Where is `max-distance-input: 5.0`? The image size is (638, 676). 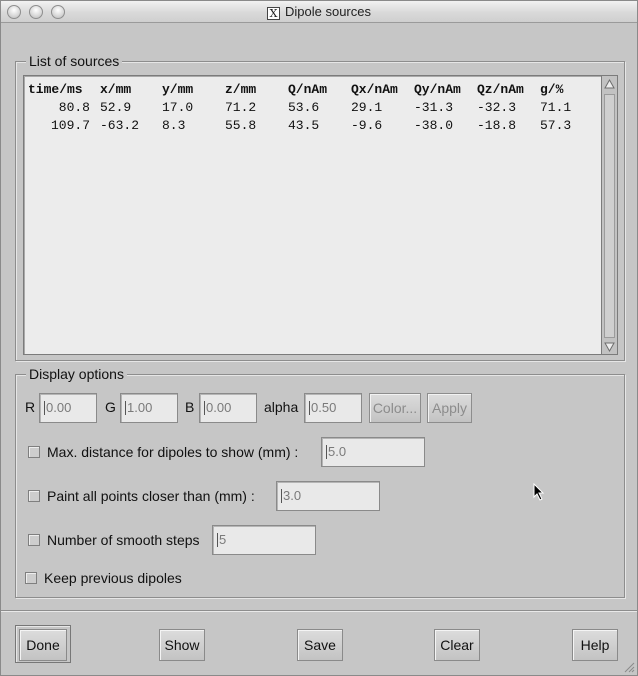
max-distance-input: 5.0 is located at coordinates (373, 452).